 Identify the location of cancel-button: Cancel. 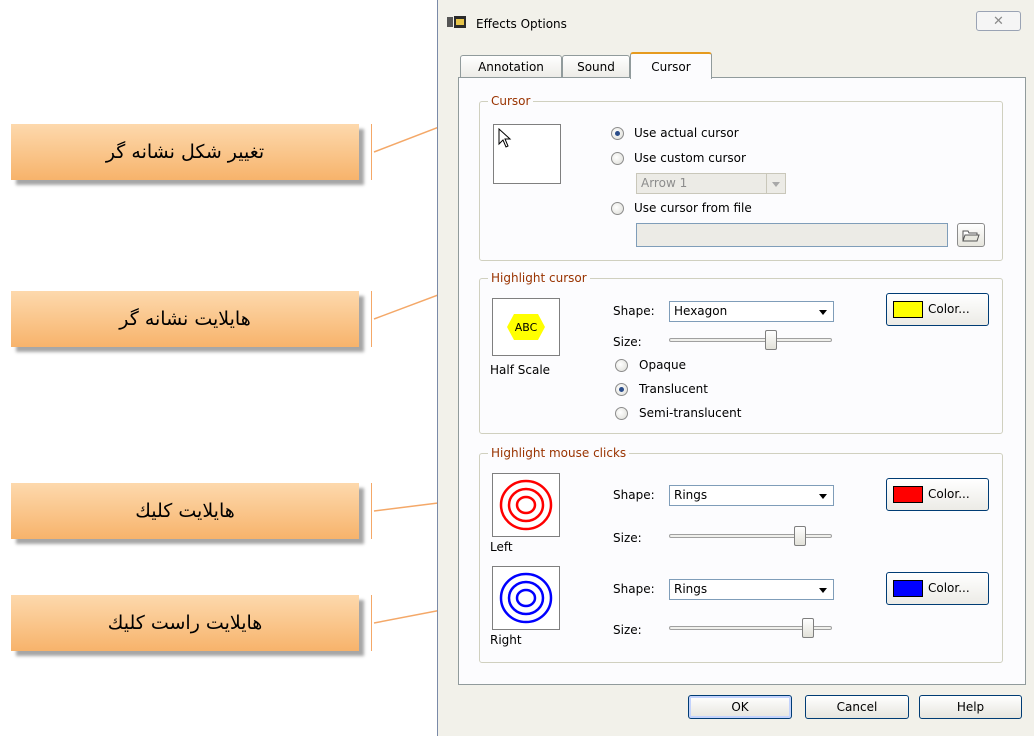
(857, 707).